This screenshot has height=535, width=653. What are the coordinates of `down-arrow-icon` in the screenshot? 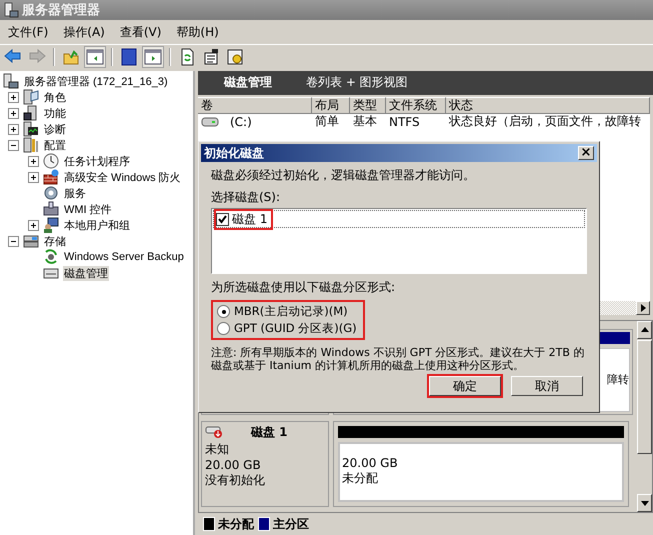 It's located at (644, 503).